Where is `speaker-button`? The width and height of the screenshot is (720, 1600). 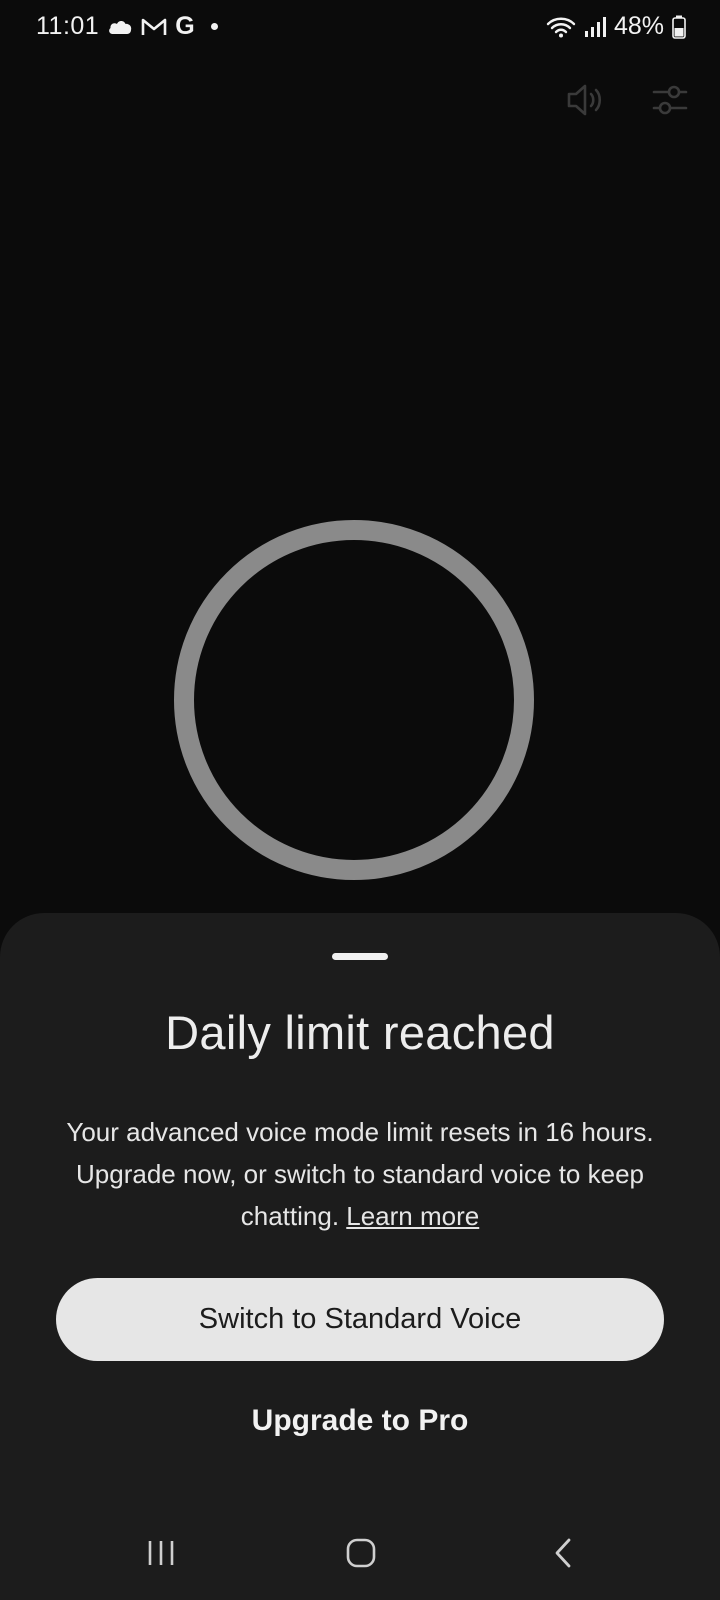
speaker-button is located at coordinates (586, 102).